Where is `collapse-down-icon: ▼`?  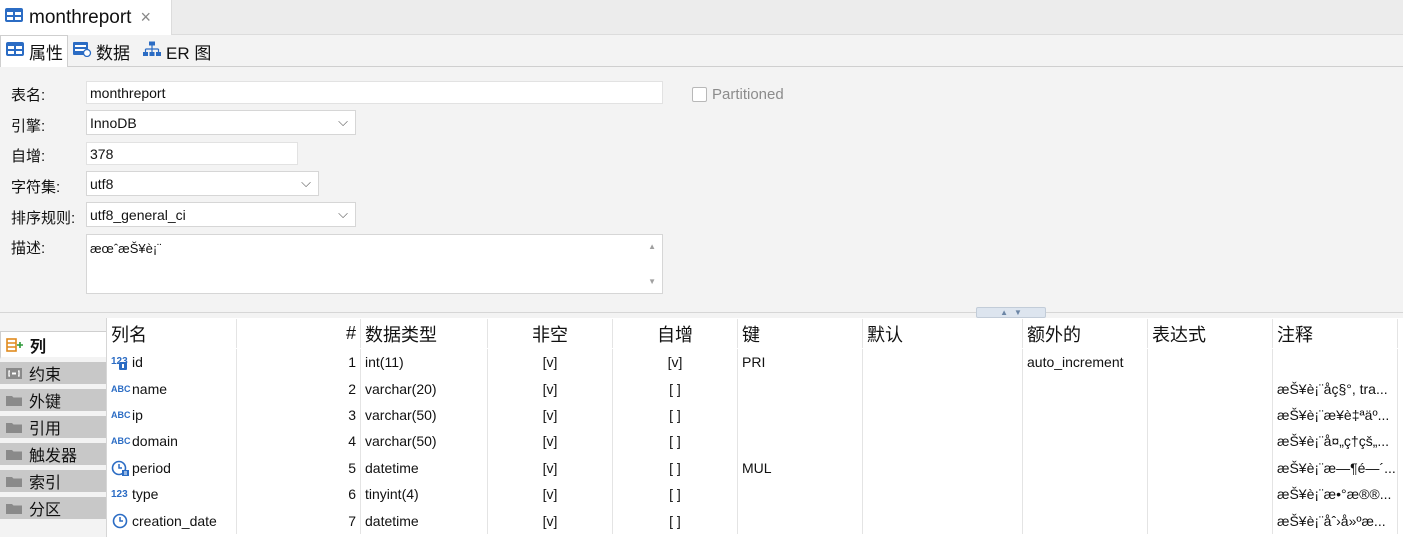 collapse-down-icon: ▼ is located at coordinates (1018, 312).